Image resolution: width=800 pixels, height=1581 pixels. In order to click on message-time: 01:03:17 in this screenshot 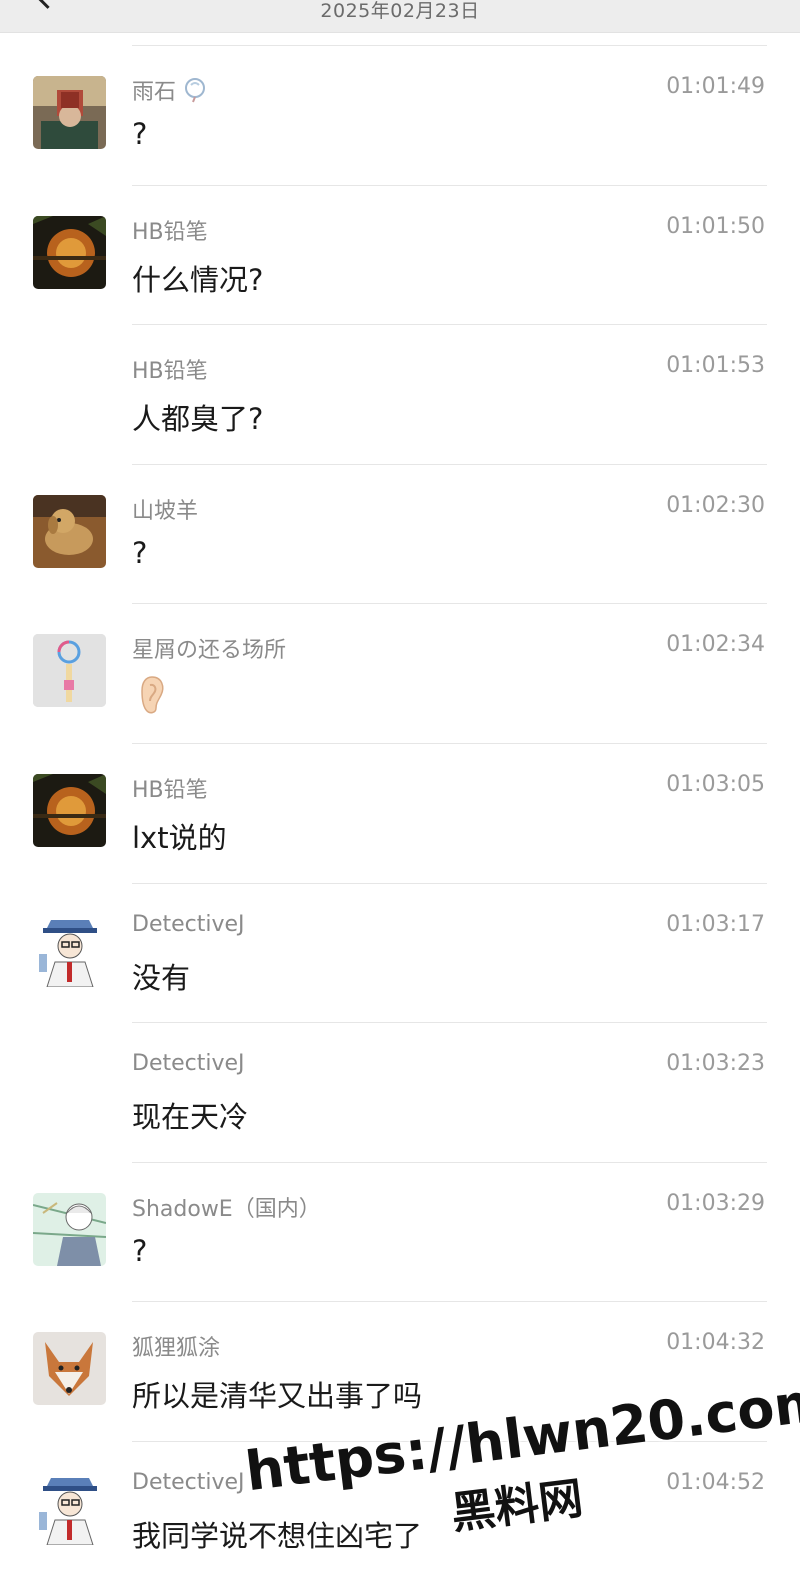, I will do `click(715, 924)`.